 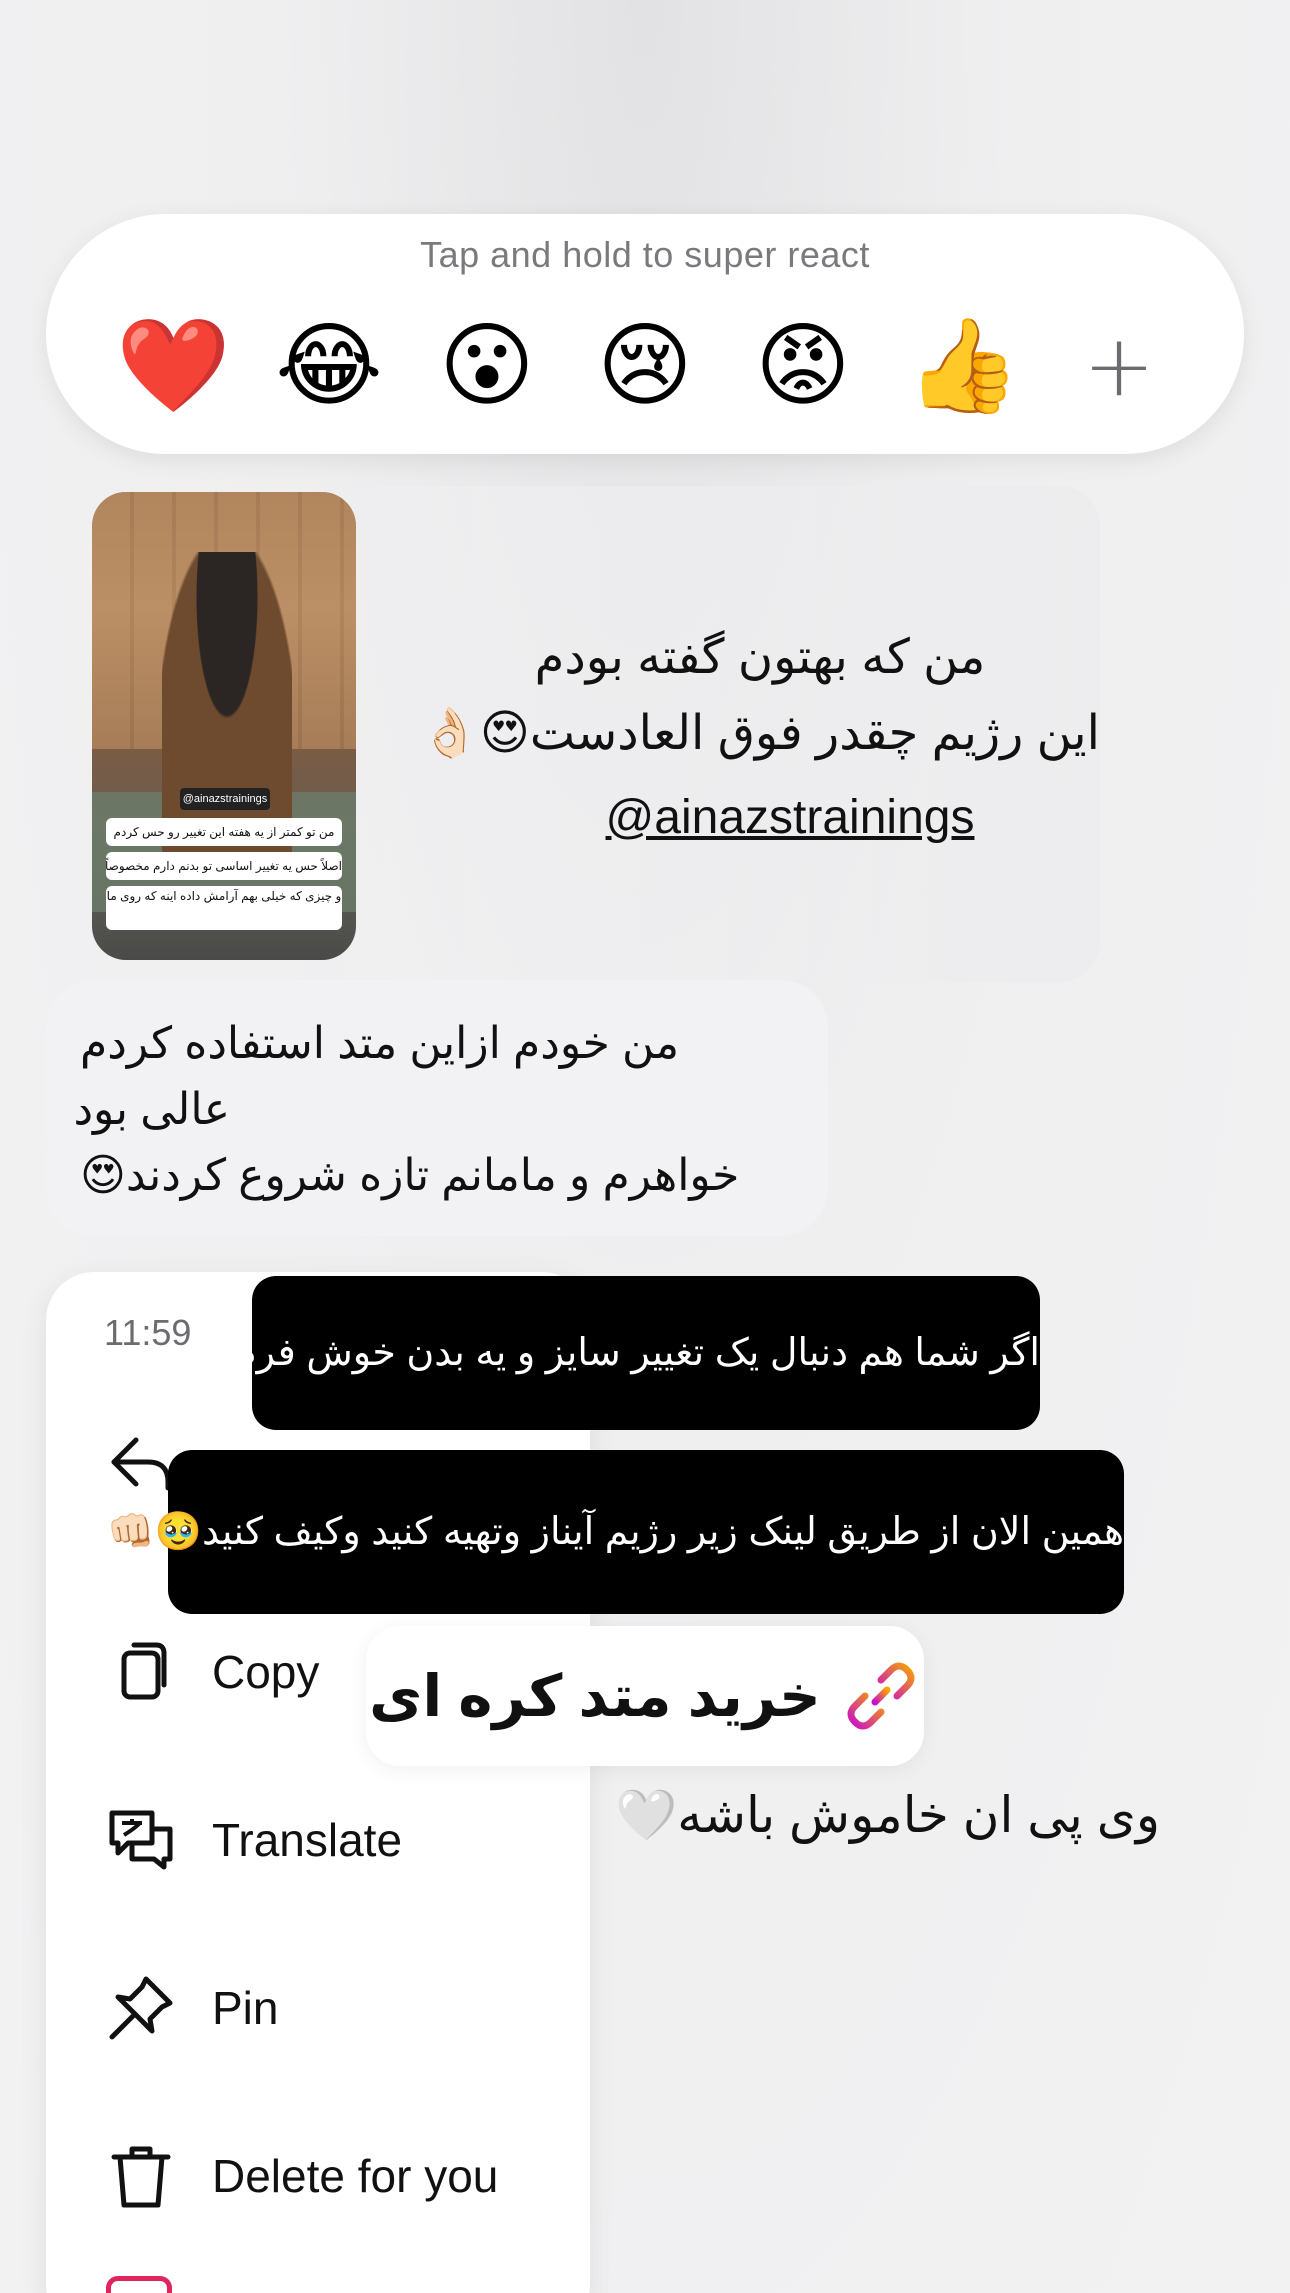 I want to click on trash-icon, so click(x=141, y=2177).